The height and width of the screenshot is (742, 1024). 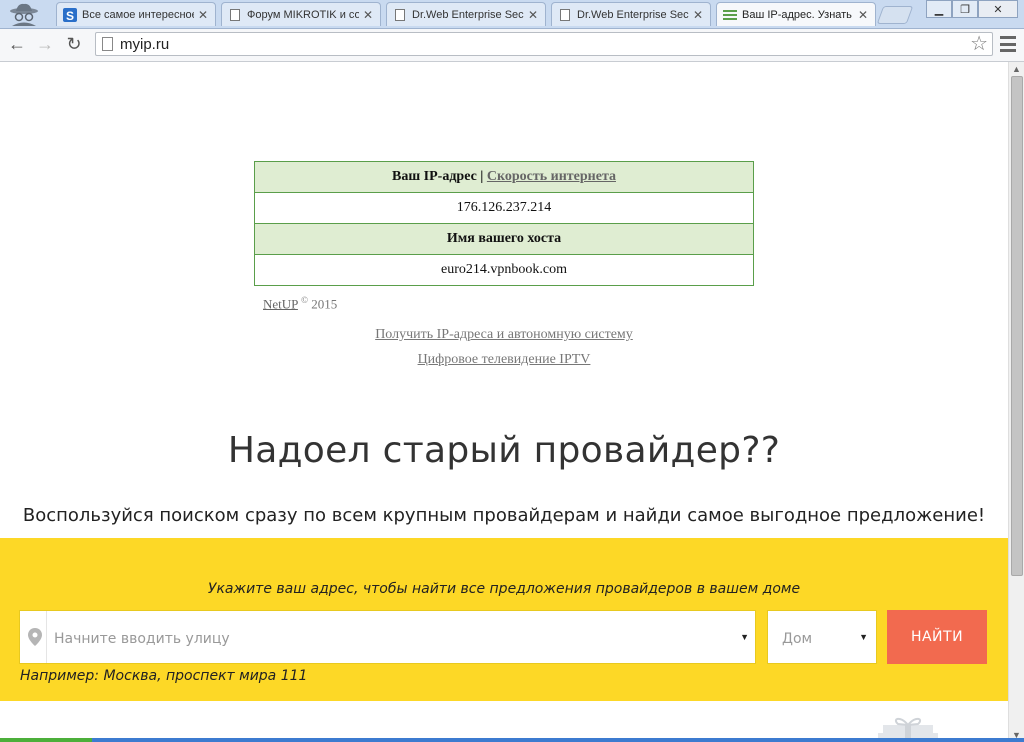 I want to click on tab-4: Dr.Web Enterprise Sec ✕, so click(x=631, y=14).